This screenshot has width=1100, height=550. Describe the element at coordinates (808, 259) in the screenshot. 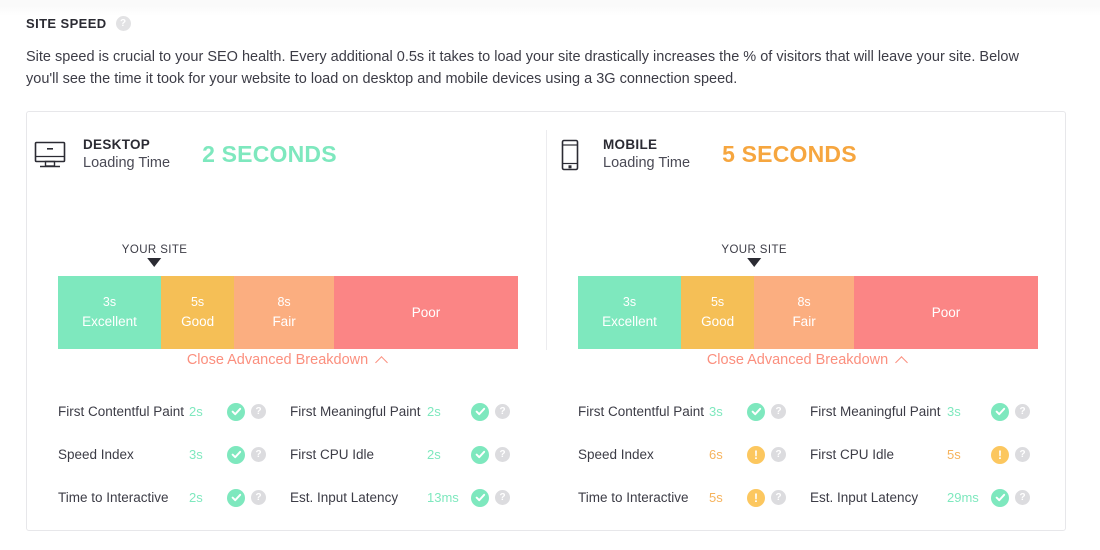

I see `mobile-pointer-row: YOUR SITE` at that location.